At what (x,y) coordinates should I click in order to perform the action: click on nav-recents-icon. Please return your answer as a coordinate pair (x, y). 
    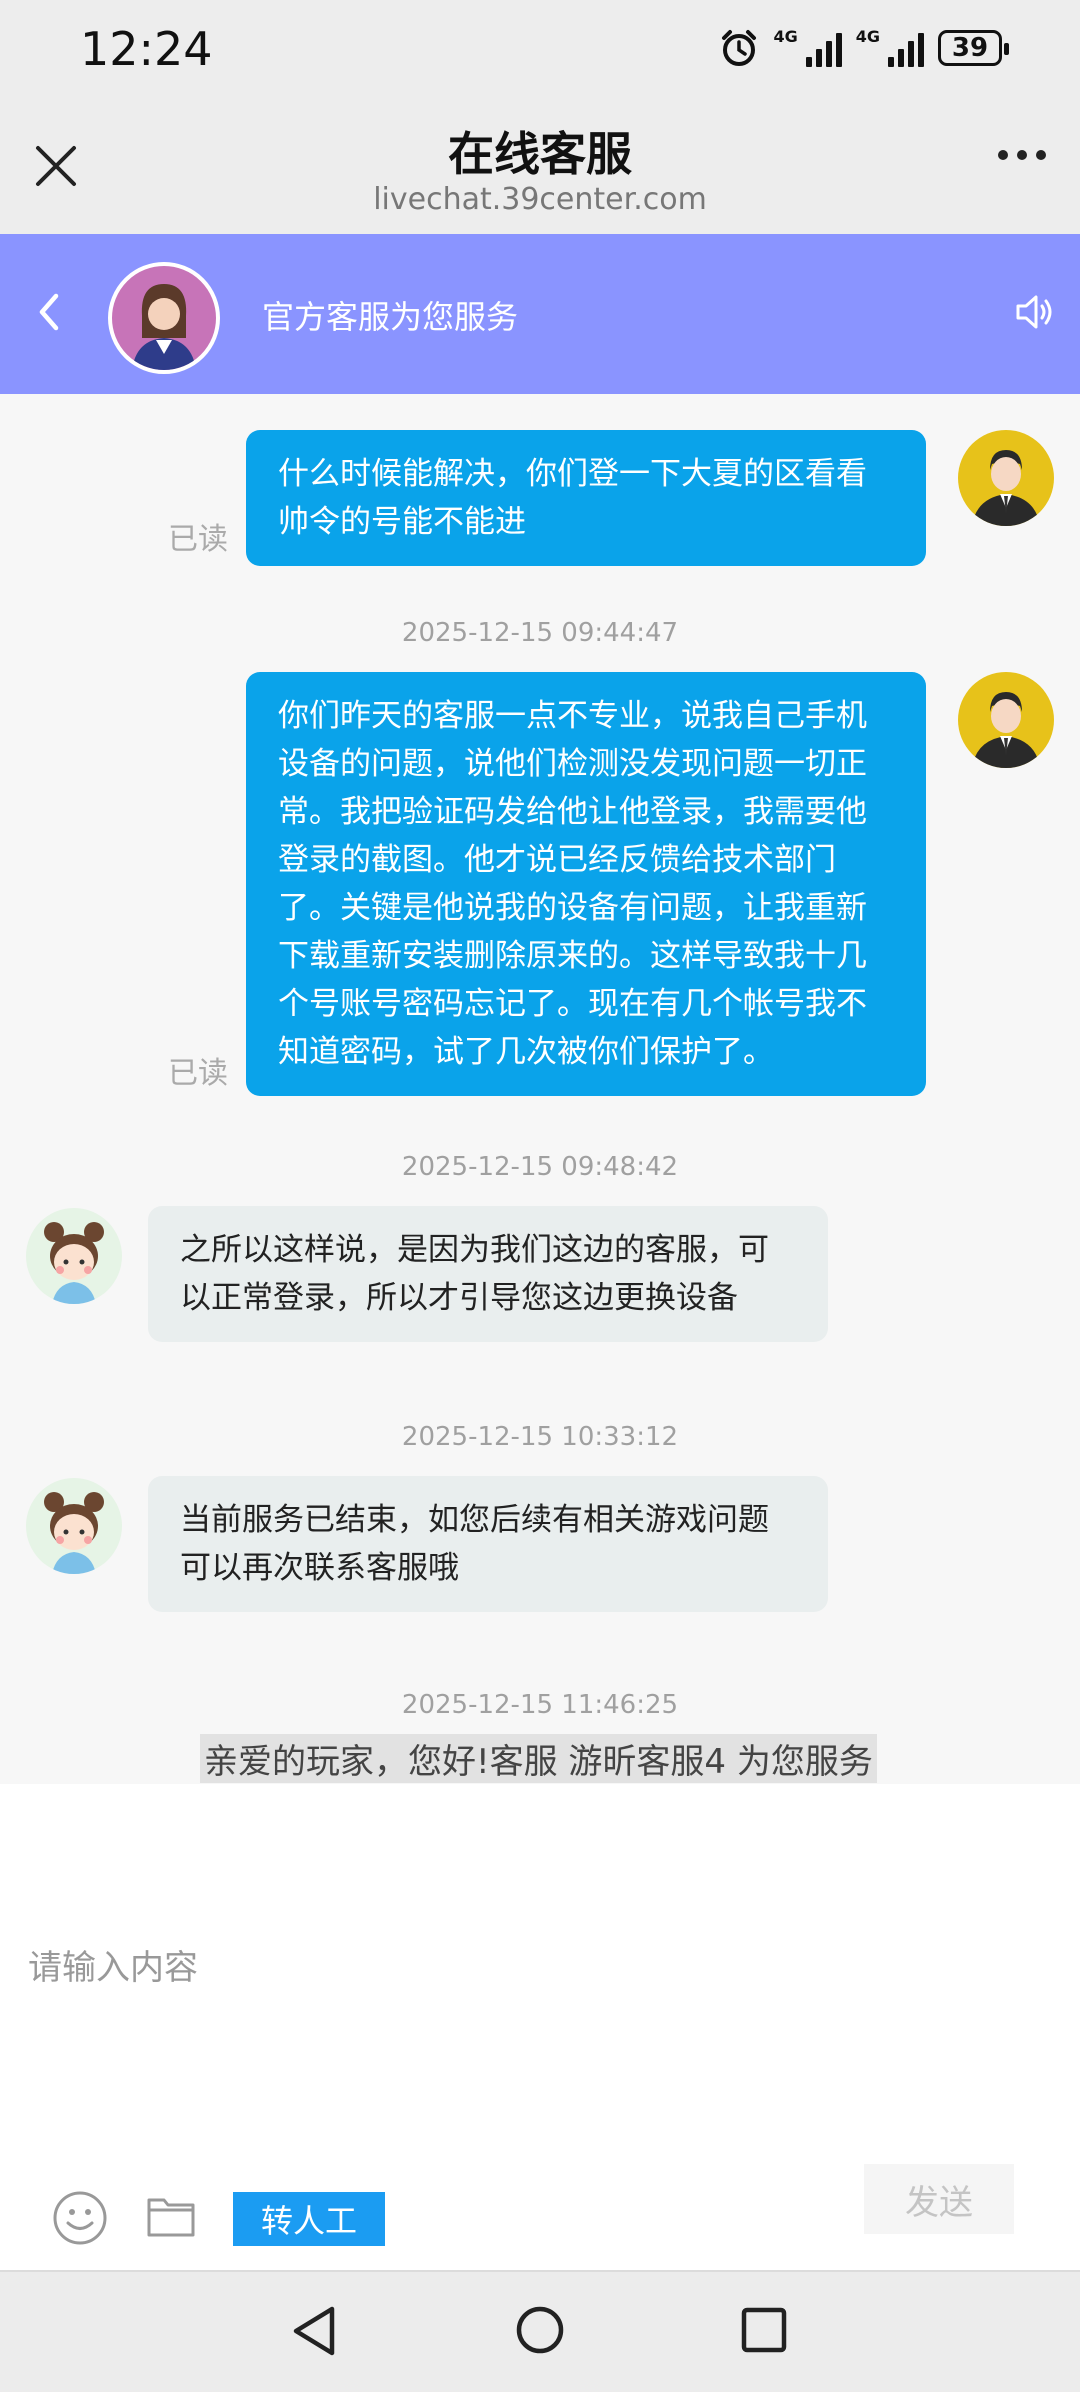
    Looking at the image, I should click on (764, 2330).